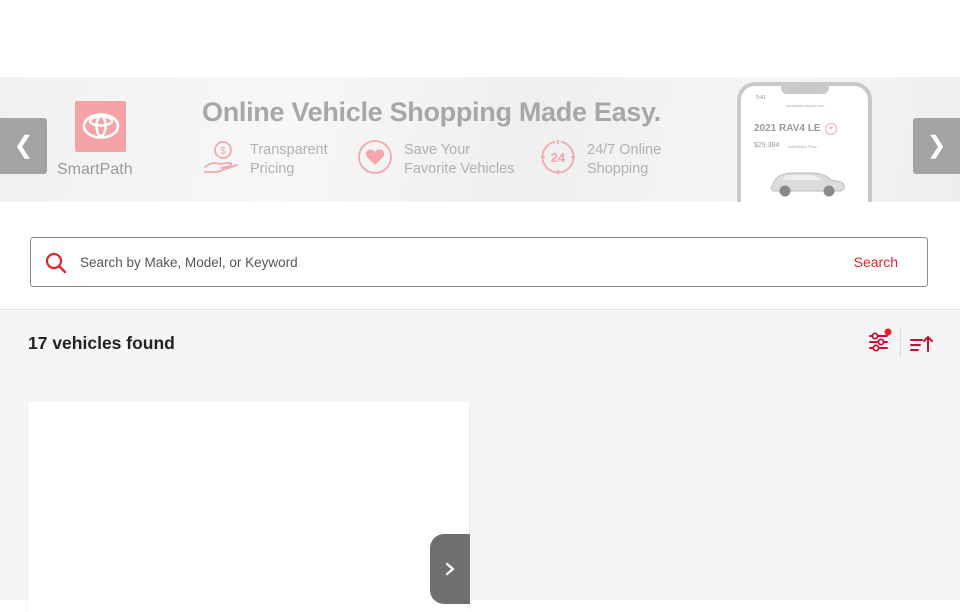 This screenshot has width=960, height=612. Describe the element at coordinates (289, 159) in the screenshot. I see `feature-text: Transparent Pricing` at that location.